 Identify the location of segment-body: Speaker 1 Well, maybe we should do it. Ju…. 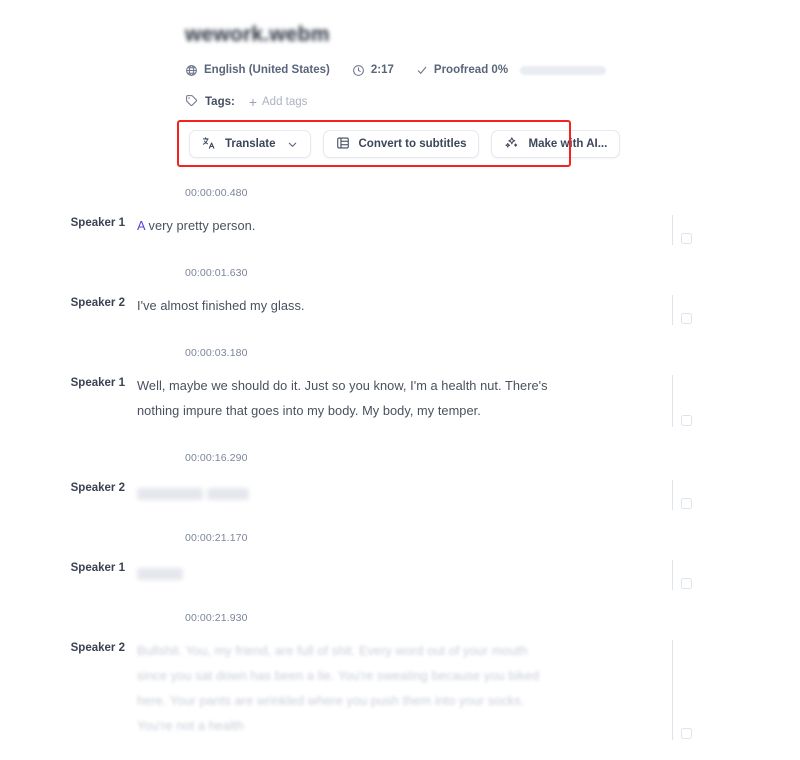
(400, 400).